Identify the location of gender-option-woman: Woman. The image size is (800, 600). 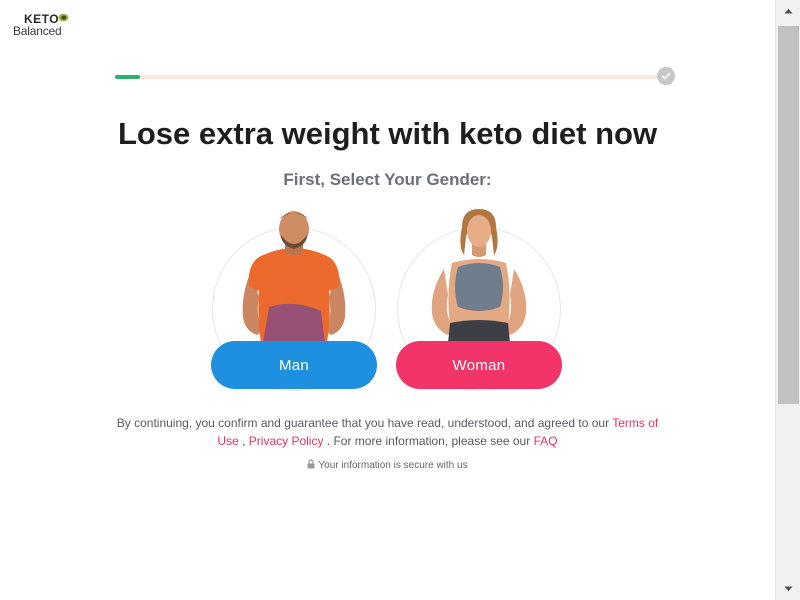
(479, 298).